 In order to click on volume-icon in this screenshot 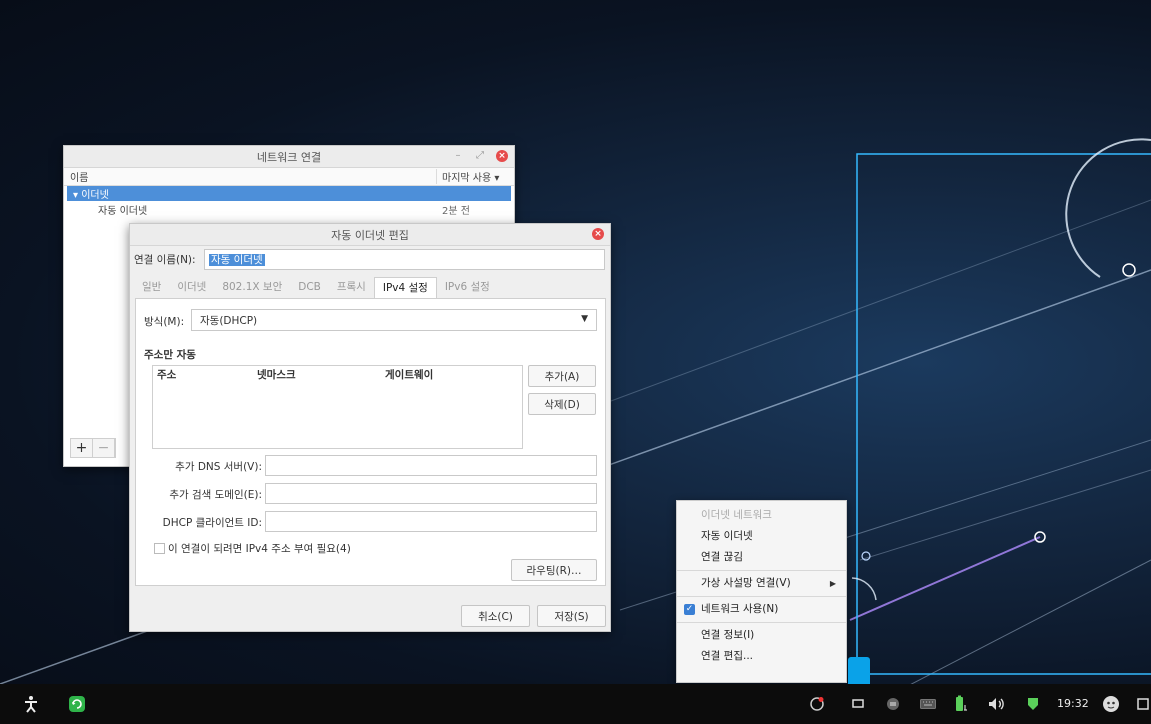, I will do `click(997, 704)`.